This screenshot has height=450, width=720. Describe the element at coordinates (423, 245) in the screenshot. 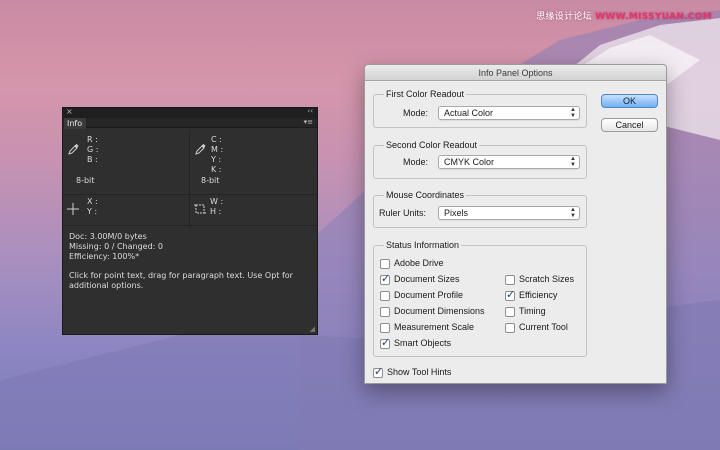

I see `group-title: Status Information` at that location.